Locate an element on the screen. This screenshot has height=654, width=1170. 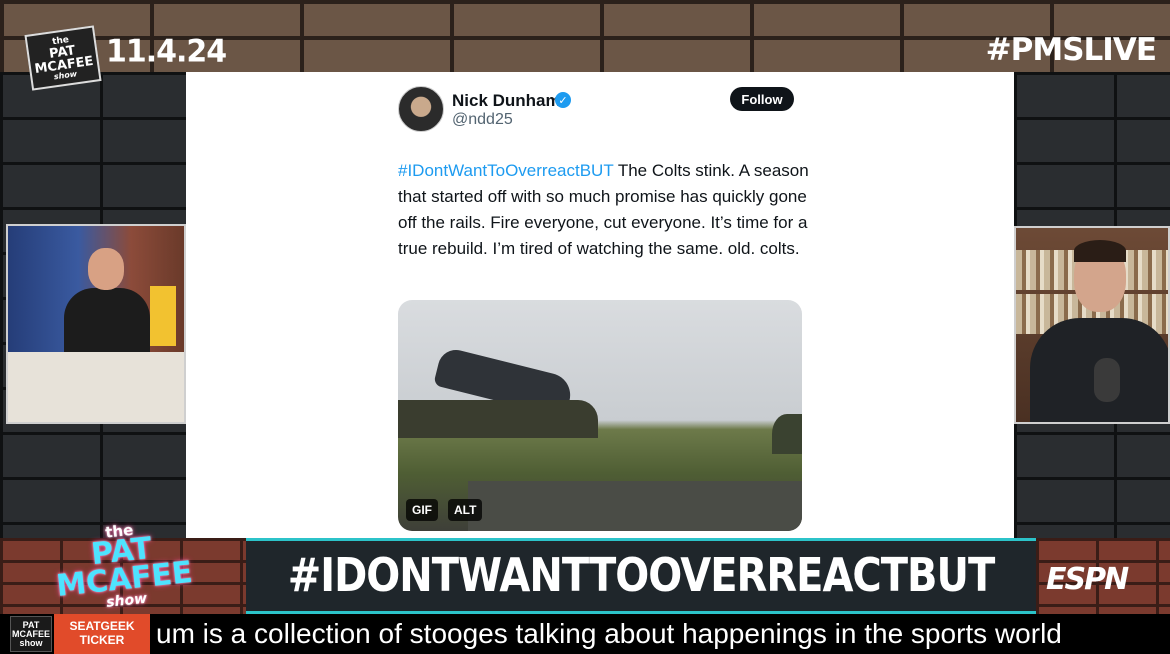
headline-text: #IDONTWANTTOOVERREACTBUT is located at coordinates (641, 576).